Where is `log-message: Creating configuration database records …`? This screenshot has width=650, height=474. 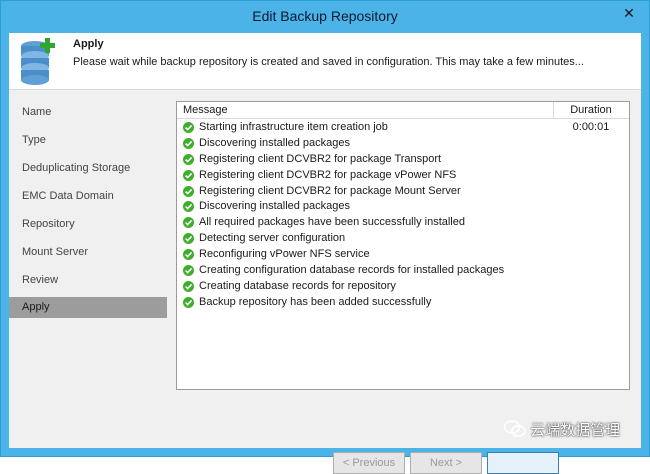 log-message: Creating configuration database records … is located at coordinates (352, 270).